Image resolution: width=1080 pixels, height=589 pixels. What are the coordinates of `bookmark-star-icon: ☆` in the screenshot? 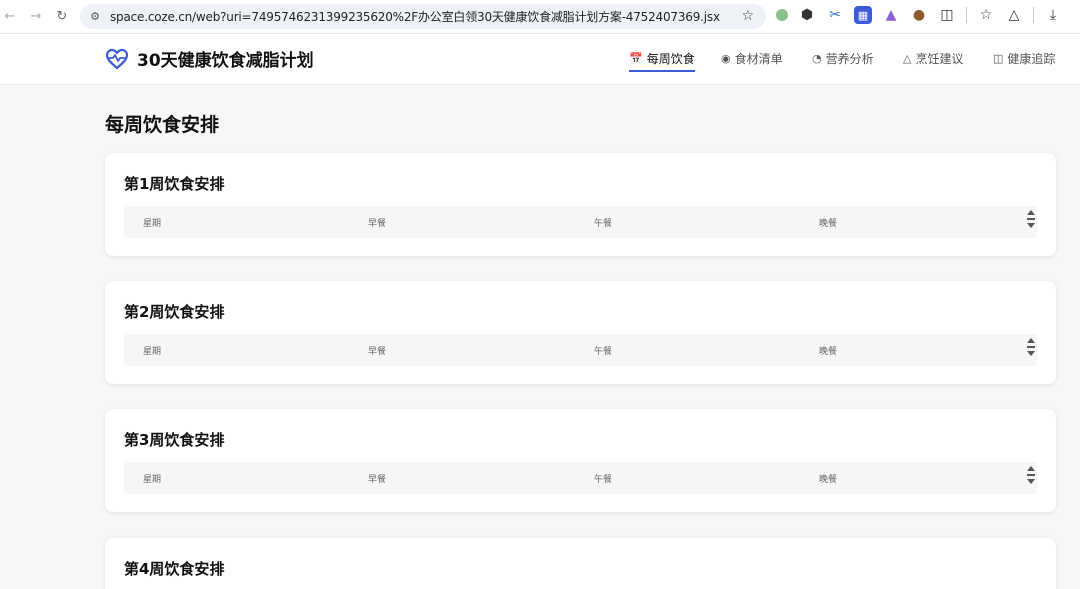 It's located at (747, 16).